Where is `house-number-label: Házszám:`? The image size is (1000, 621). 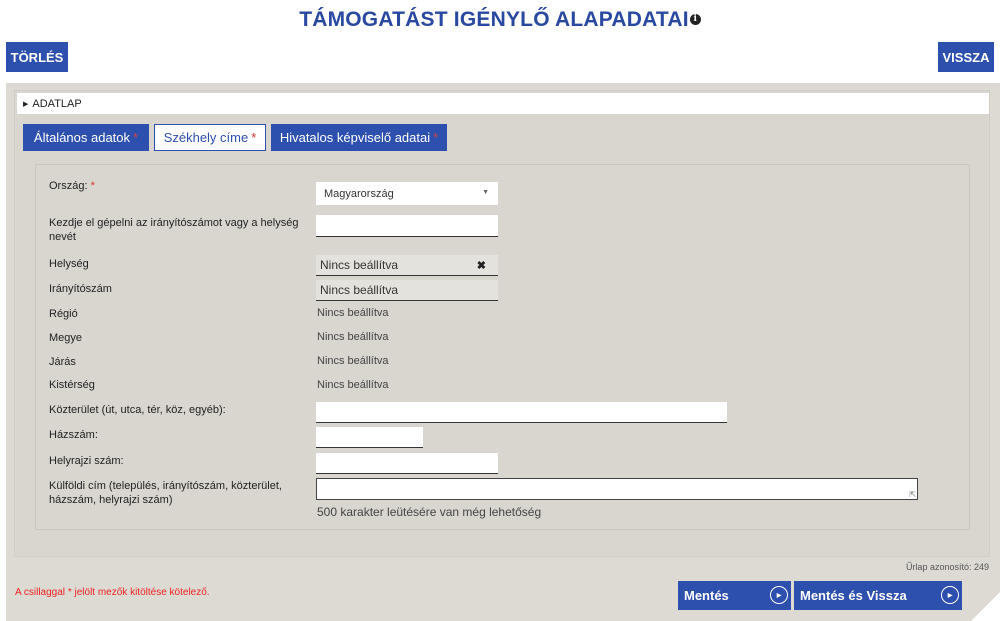
house-number-label: Házszám: is located at coordinates (73, 435).